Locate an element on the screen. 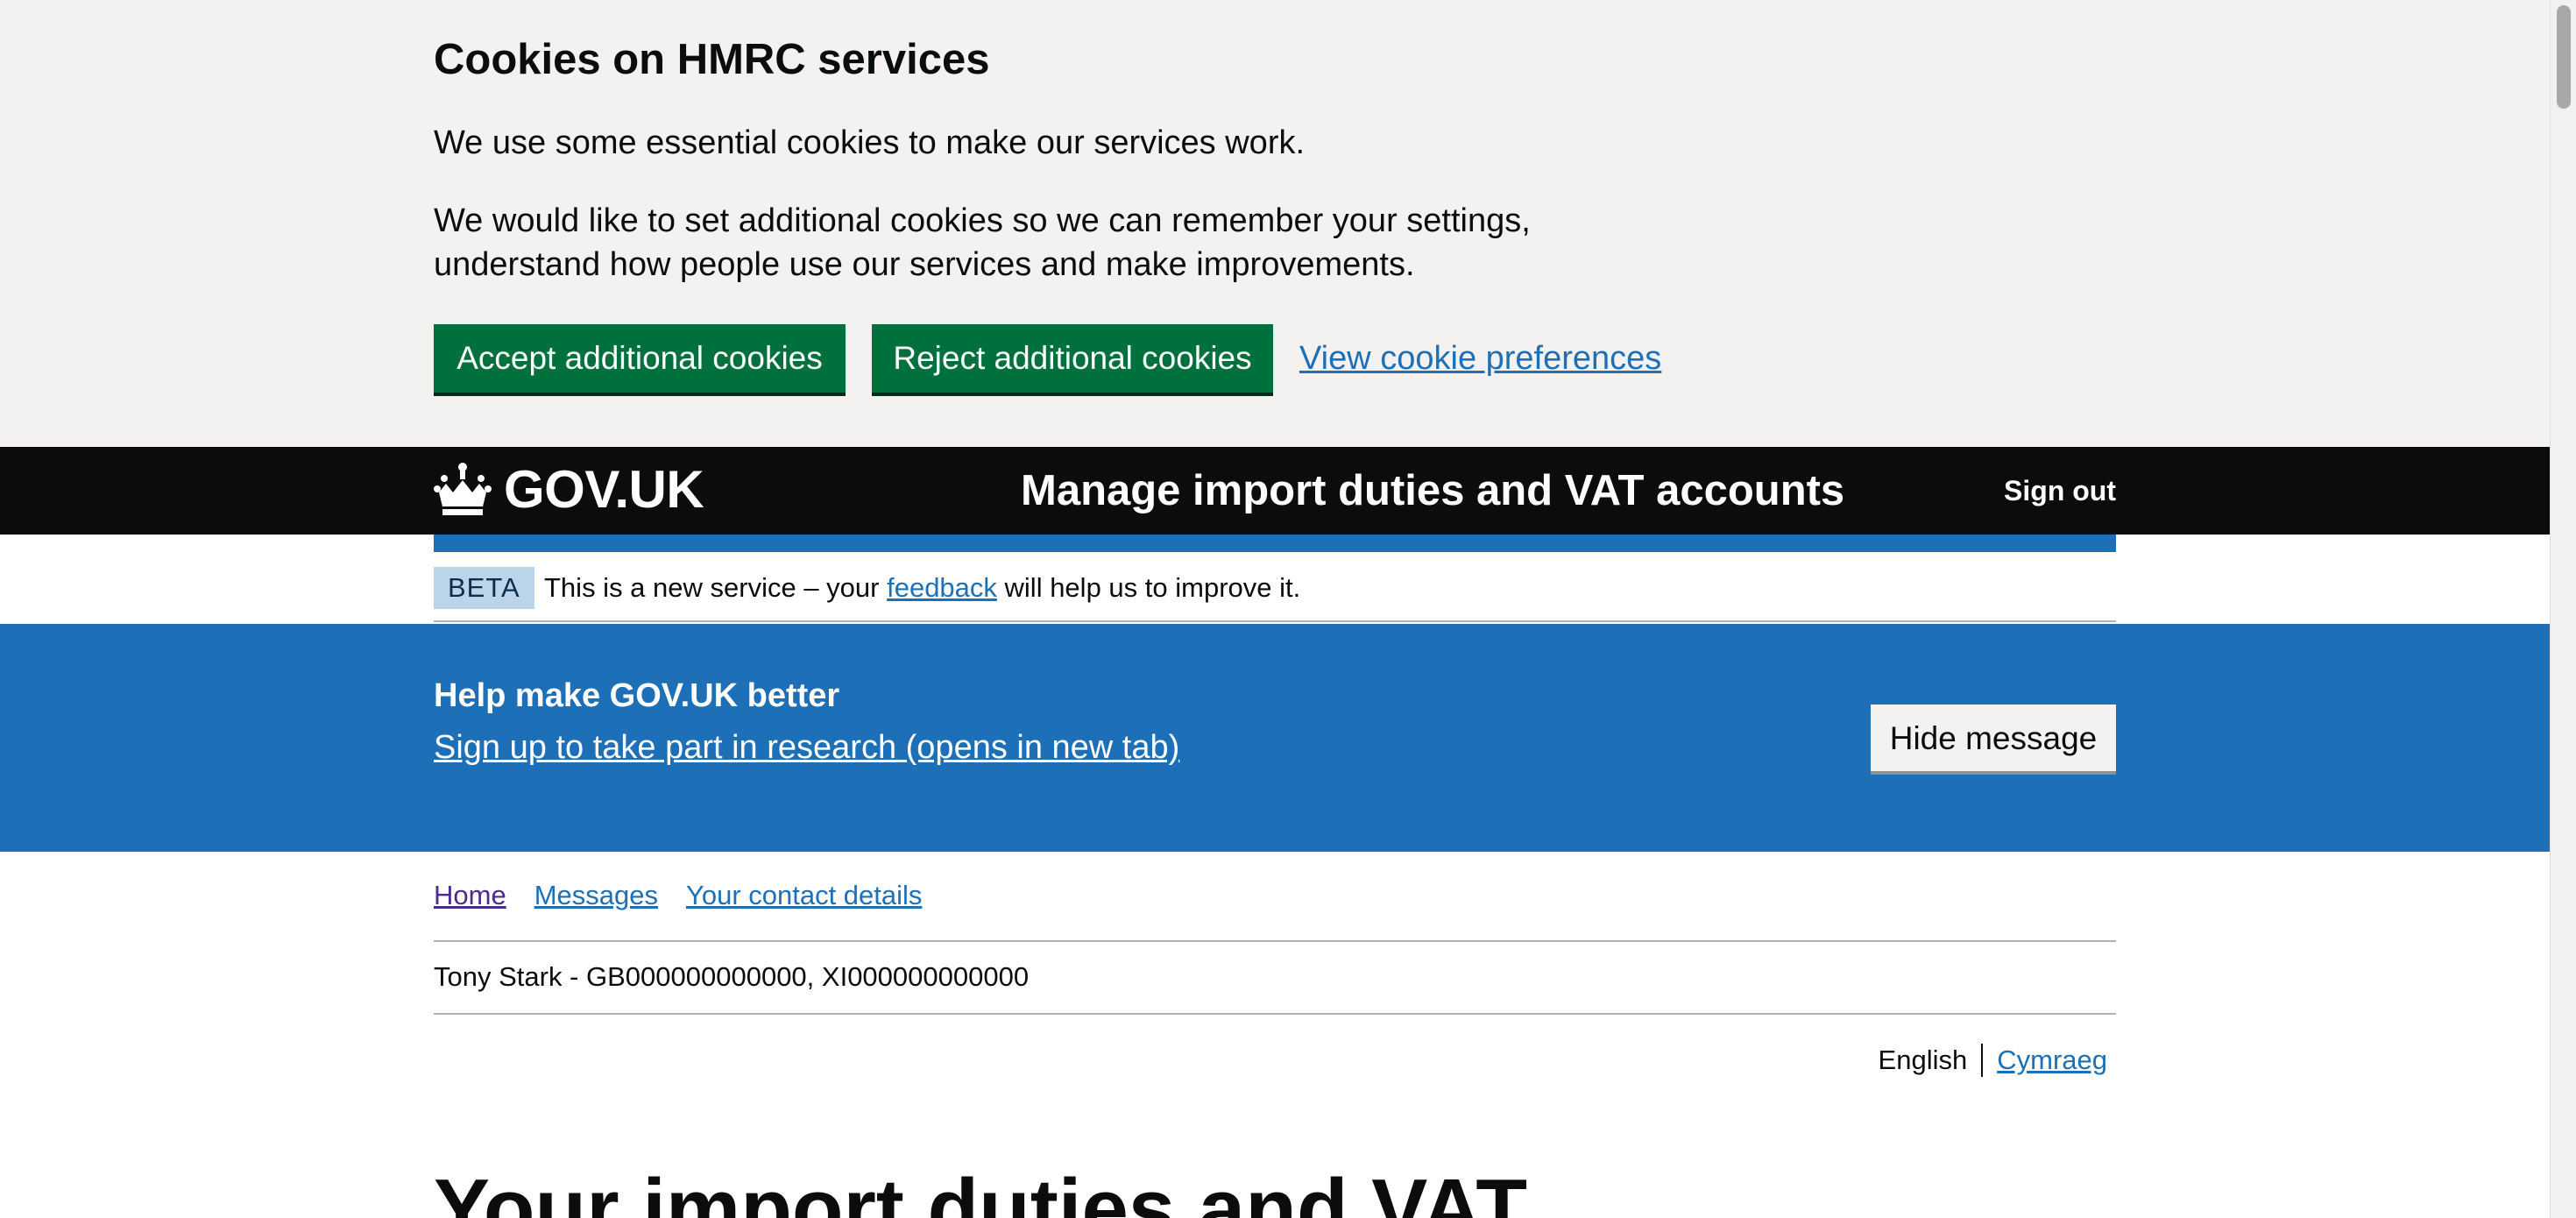 This screenshot has height=1218, width=2576. service-name-link: Manage import duties and VAT accounts is located at coordinates (1432, 491).